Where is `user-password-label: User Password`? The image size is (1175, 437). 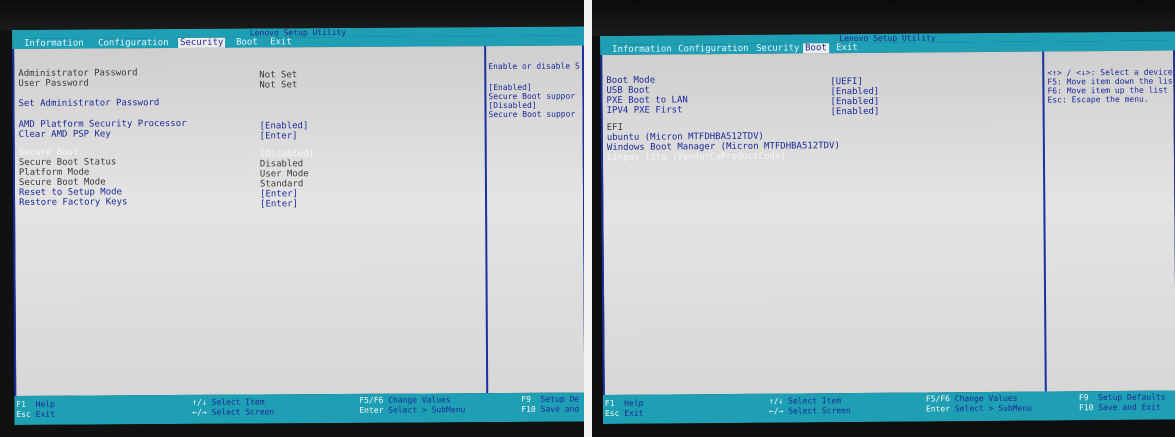
user-password-label: User Password is located at coordinates (53, 83).